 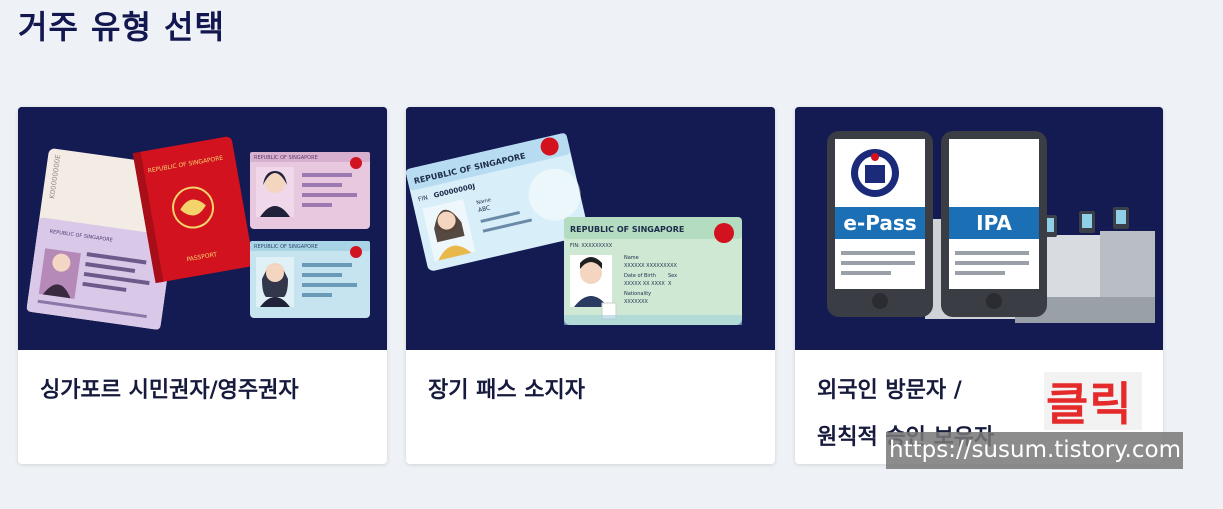 What do you see at coordinates (631, 258) in the screenshot?
I see `svg-text: Name` at bounding box center [631, 258].